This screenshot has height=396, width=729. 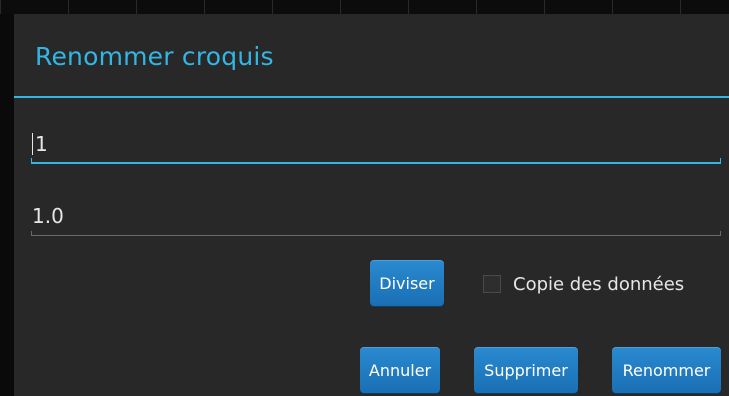 What do you see at coordinates (492, 284) in the screenshot?
I see `copy-data-checkbox` at bounding box center [492, 284].